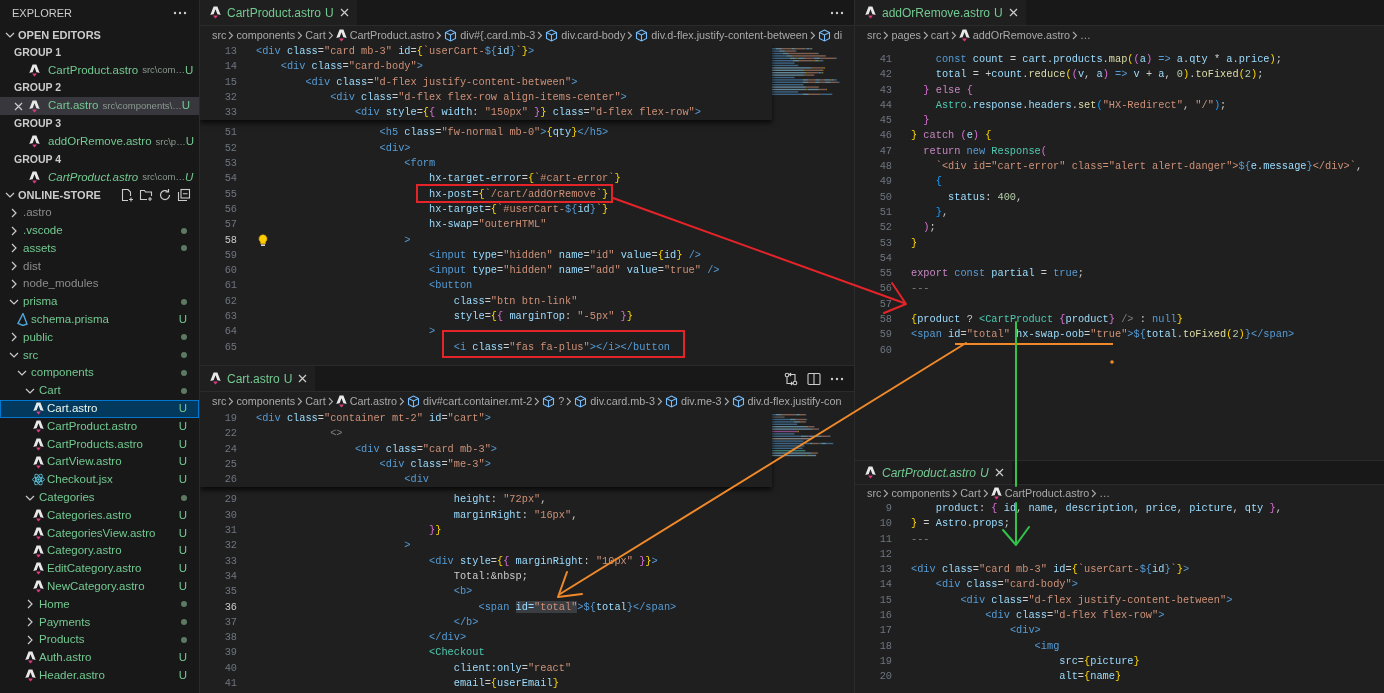 The width and height of the screenshot is (1384, 693). I want to click on new-folder-icon, so click(146, 195).